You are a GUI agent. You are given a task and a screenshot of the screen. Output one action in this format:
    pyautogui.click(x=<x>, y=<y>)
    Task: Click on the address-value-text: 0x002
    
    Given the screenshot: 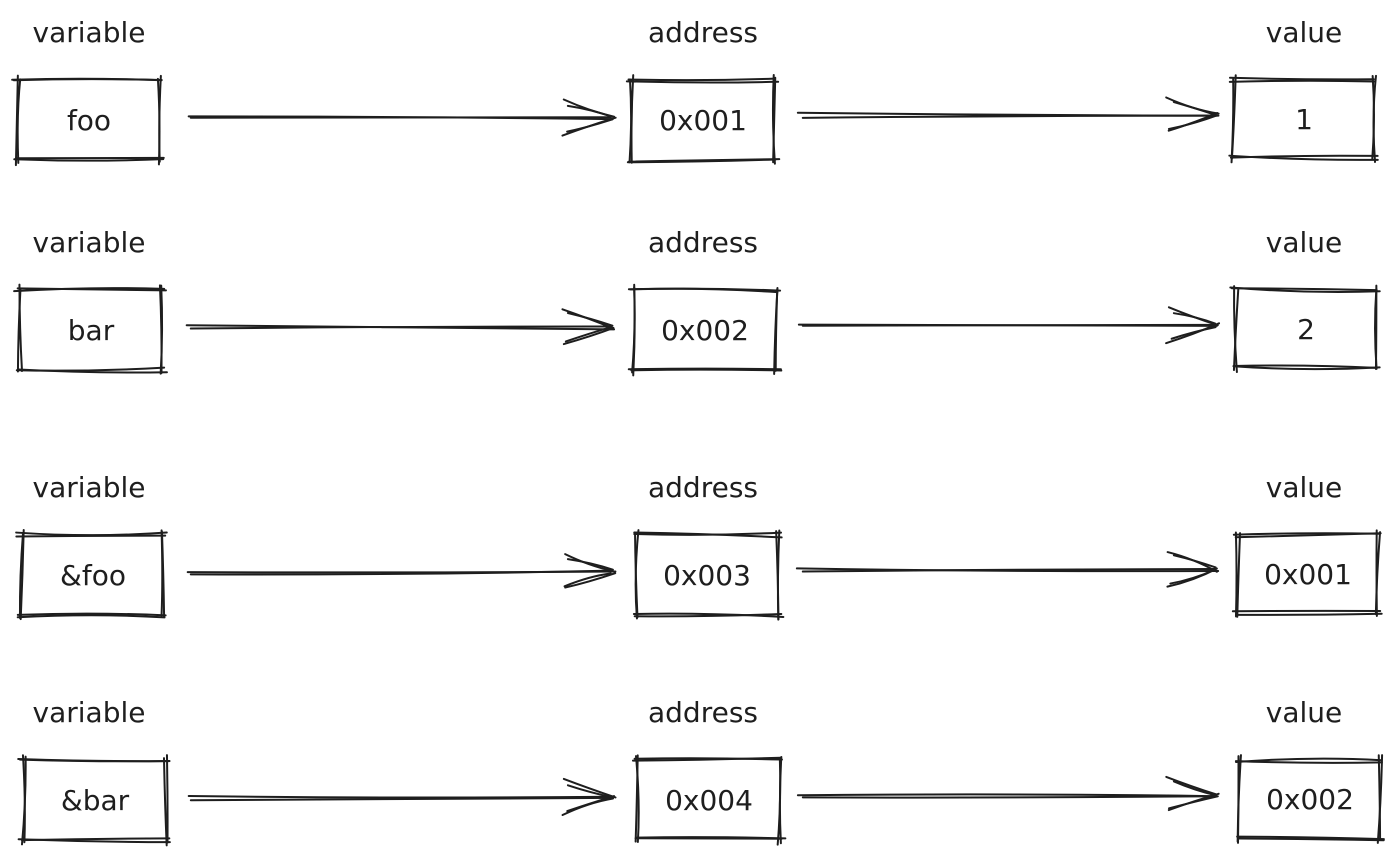 What is the action you would take?
    pyautogui.click(x=705, y=330)
    